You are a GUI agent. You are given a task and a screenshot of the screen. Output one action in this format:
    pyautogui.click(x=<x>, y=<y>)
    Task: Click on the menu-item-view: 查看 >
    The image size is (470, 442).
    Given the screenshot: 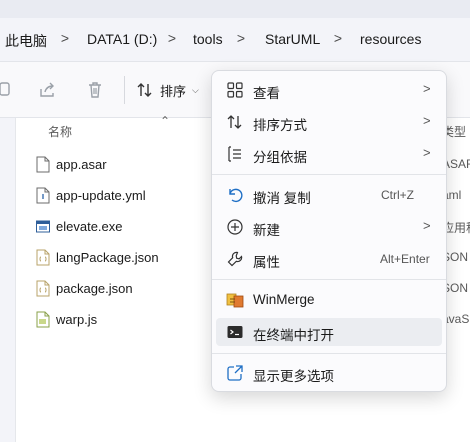 What is the action you would take?
    pyautogui.click(x=329, y=90)
    